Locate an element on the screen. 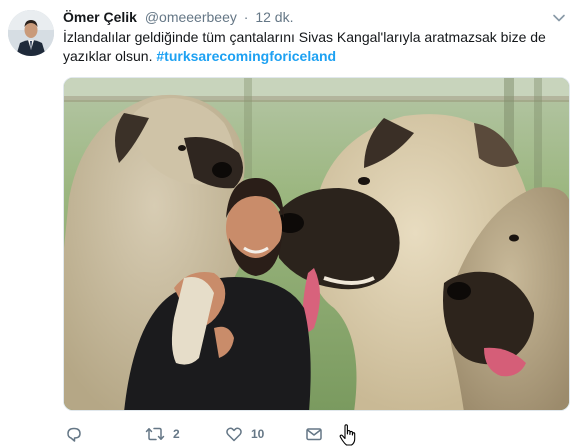 Image resolution: width=577 pixels, height=446 pixels. author-handle: @omeeerbeey is located at coordinates (191, 17).